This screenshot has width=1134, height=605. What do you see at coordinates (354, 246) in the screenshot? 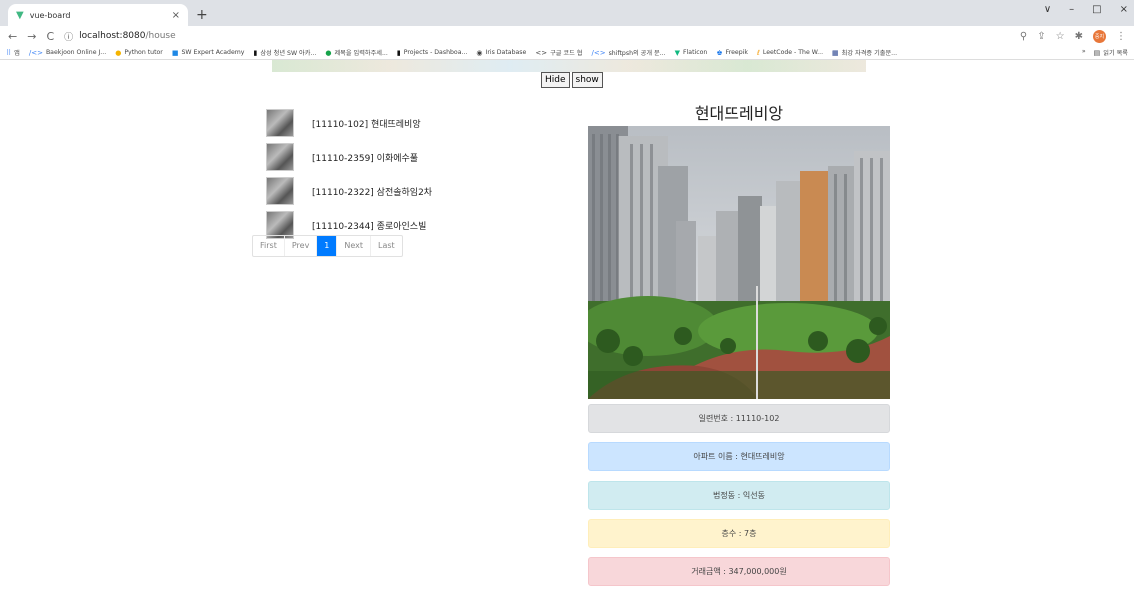
I see `page-next-button: Next` at bounding box center [354, 246].